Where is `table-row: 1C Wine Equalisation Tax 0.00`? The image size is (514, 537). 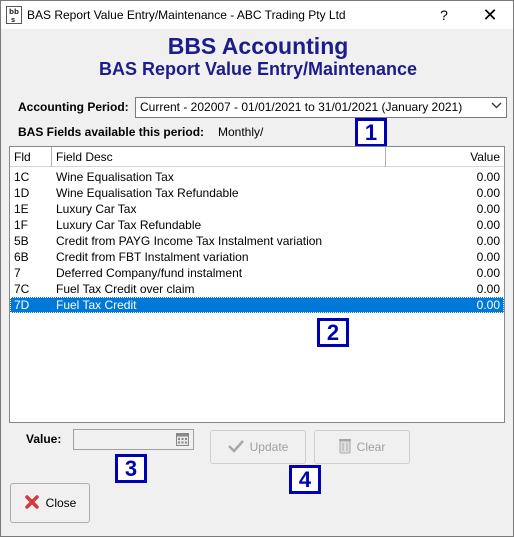 table-row: 1C Wine Equalisation Tax 0.00 is located at coordinates (257, 177).